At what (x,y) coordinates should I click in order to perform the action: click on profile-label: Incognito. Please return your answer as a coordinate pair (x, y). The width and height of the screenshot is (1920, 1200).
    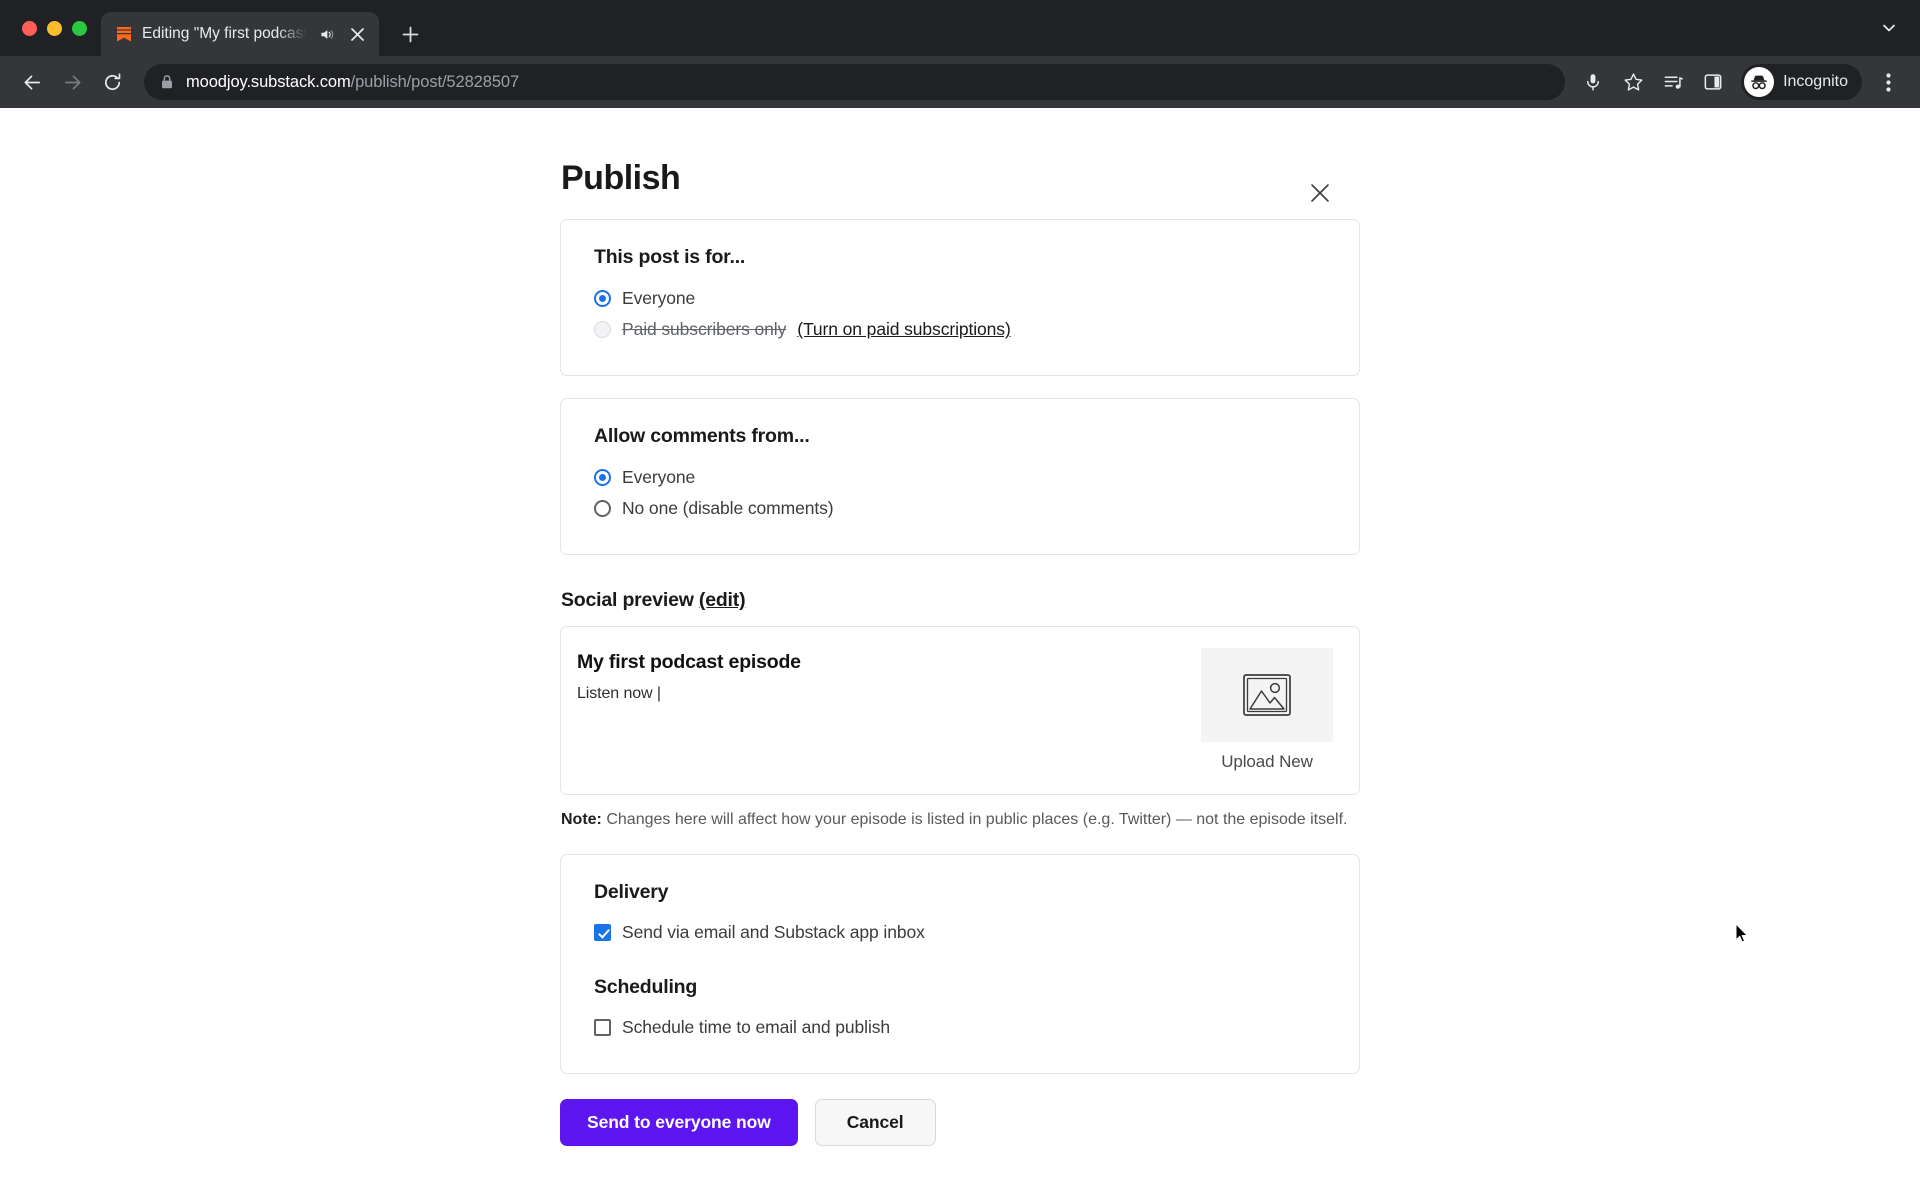
    Looking at the image, I should click on (1815, 81).